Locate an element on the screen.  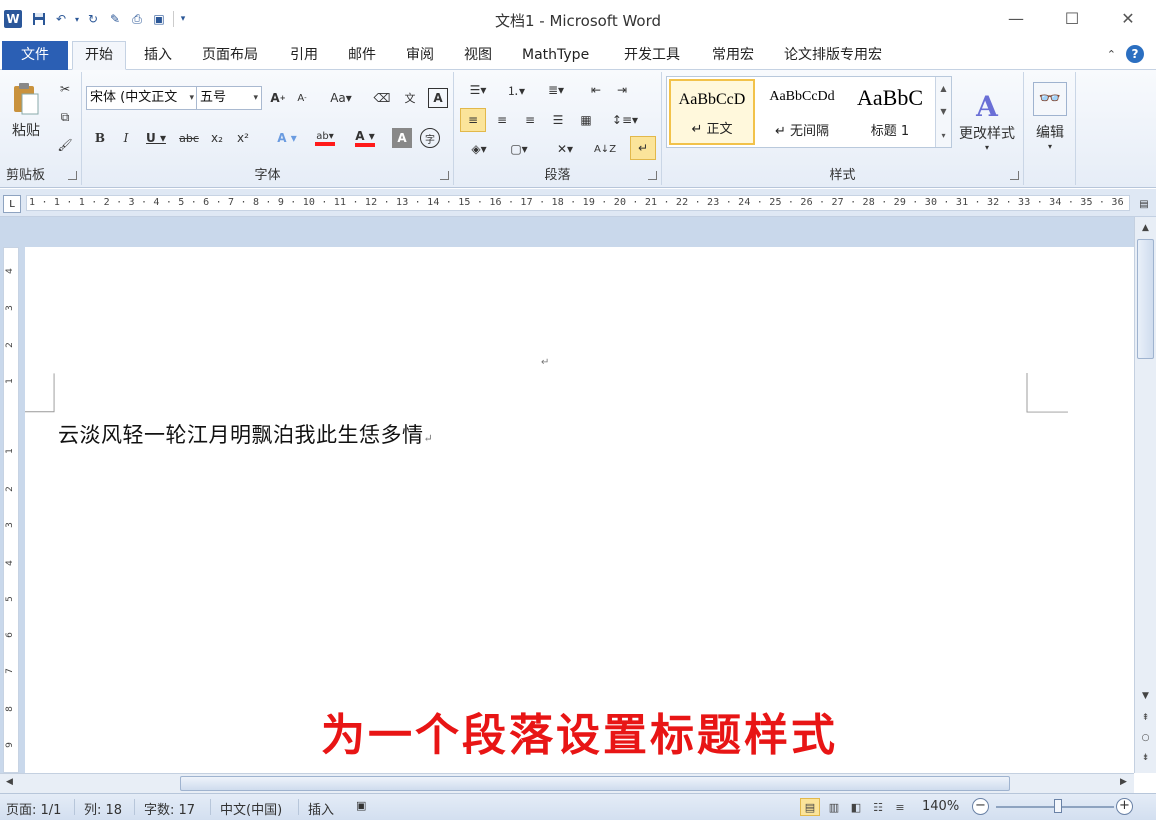
paragraph-launcher-icon is located at coordinates (652, 175).